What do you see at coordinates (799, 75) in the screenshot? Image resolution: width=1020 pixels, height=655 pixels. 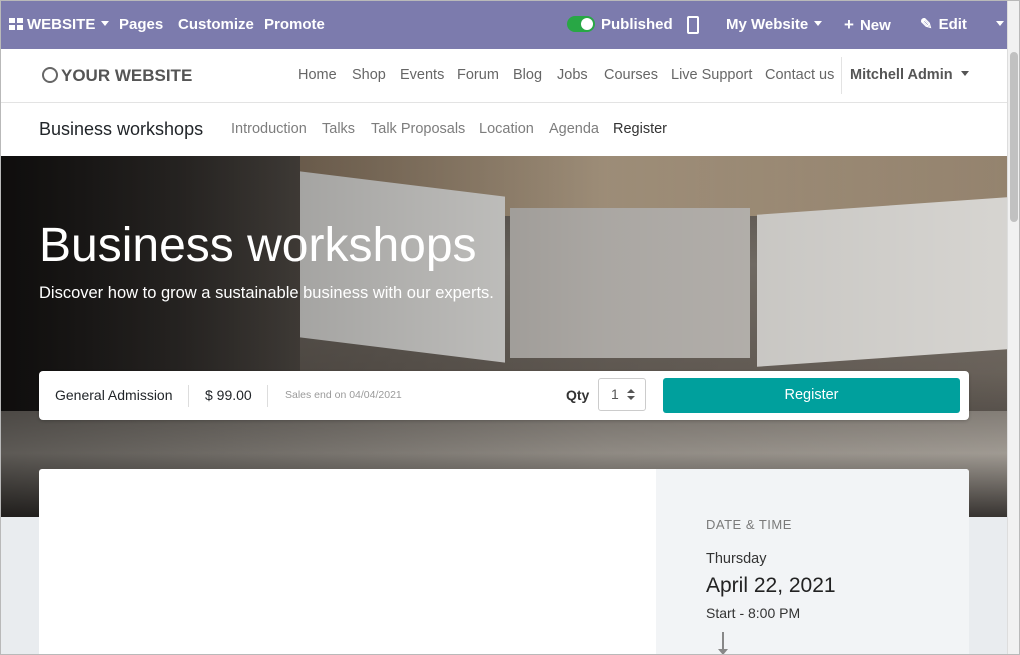 I see `nav-contact-us: Contact us` at bounding box center [799, 75].